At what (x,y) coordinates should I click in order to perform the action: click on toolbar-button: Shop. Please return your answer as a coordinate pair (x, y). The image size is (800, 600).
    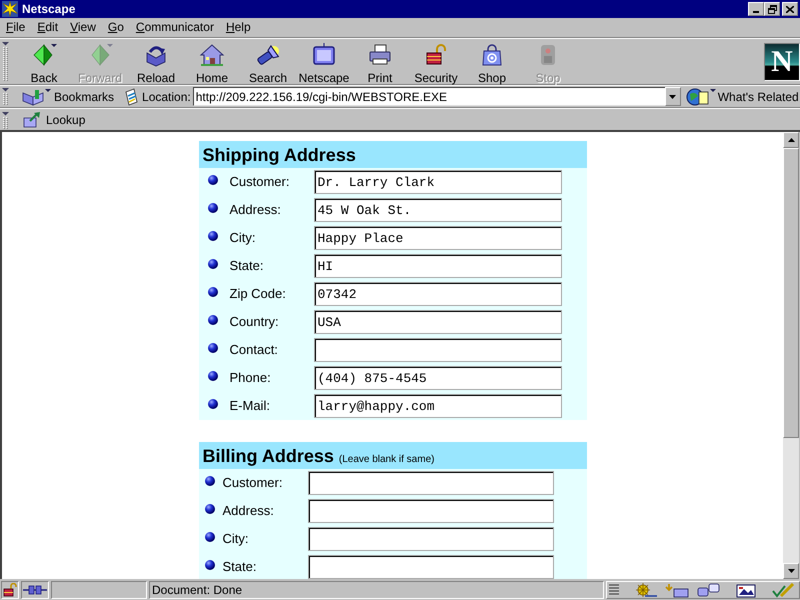
    Looking at the image, I should click on (492, 63).